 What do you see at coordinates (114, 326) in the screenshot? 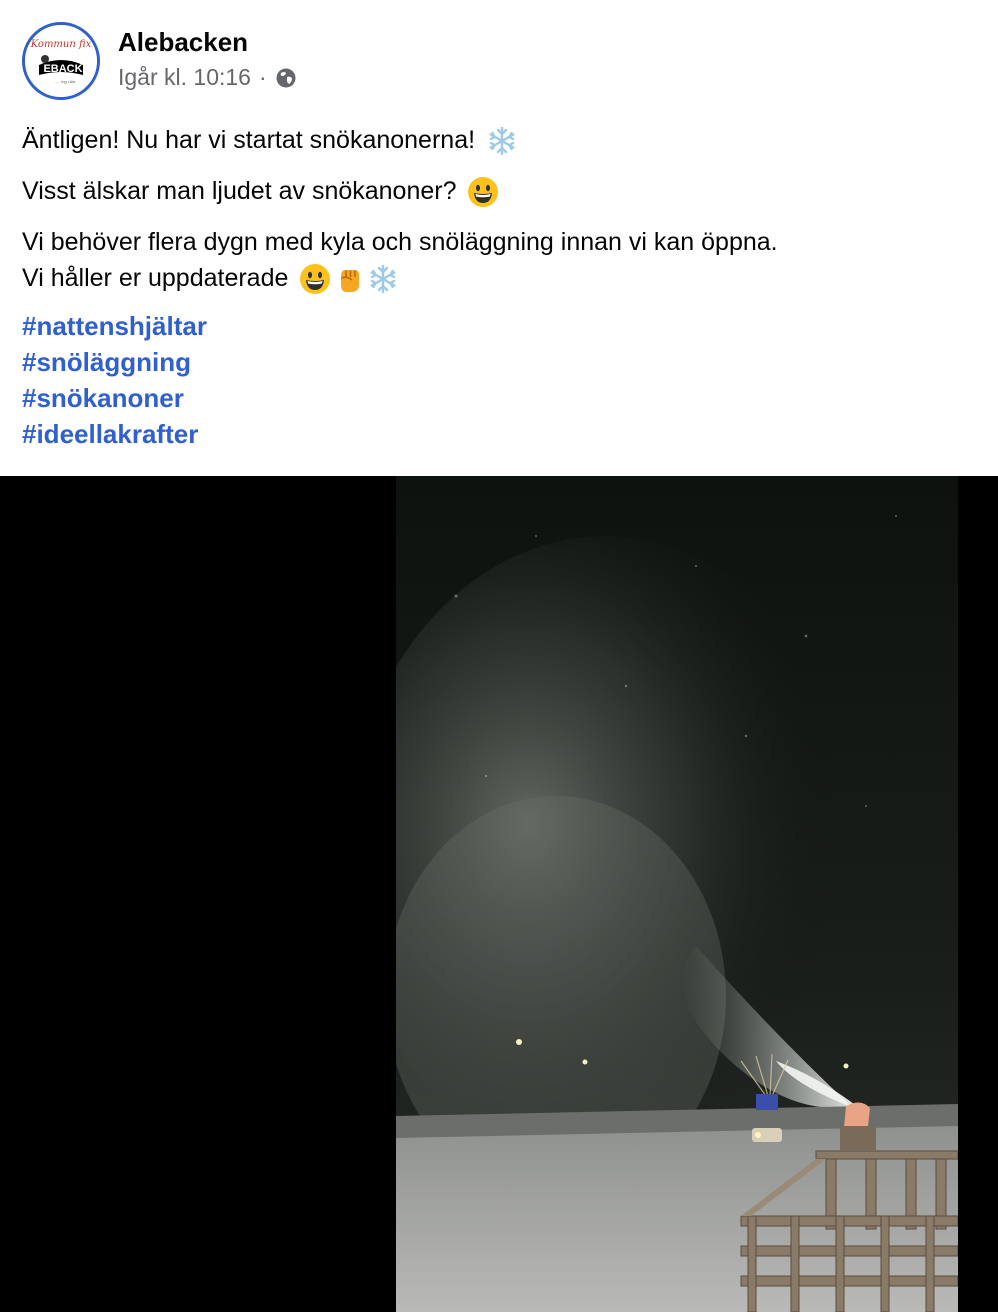
I see `hashtag-link: #nattenshjältar` at bounding box center [114, 326].